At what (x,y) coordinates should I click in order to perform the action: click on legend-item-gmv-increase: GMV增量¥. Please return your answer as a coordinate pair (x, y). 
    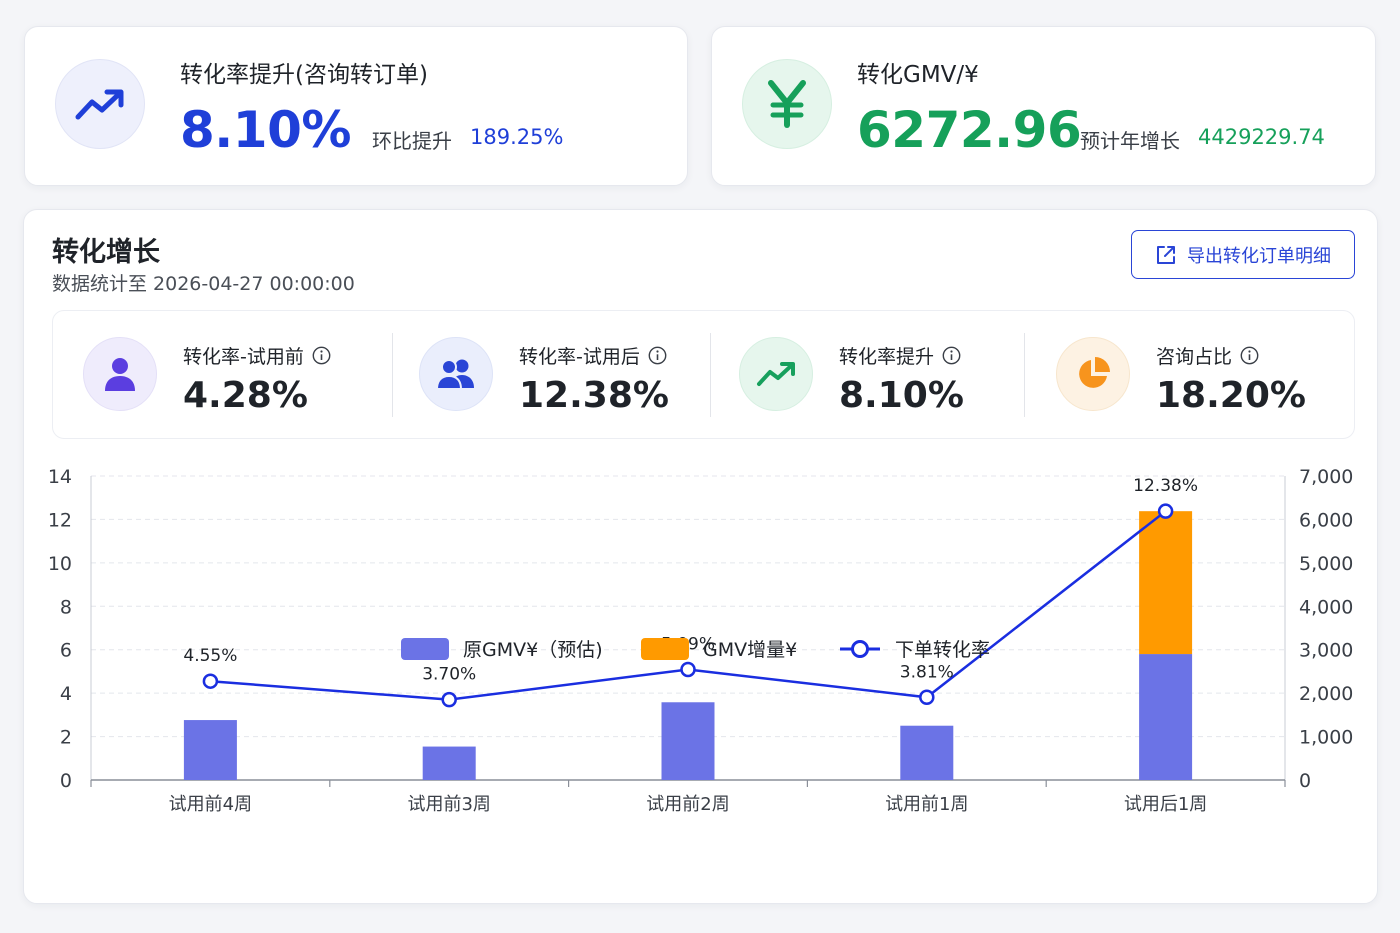
    Looking at the image, I should click on (719, 648).